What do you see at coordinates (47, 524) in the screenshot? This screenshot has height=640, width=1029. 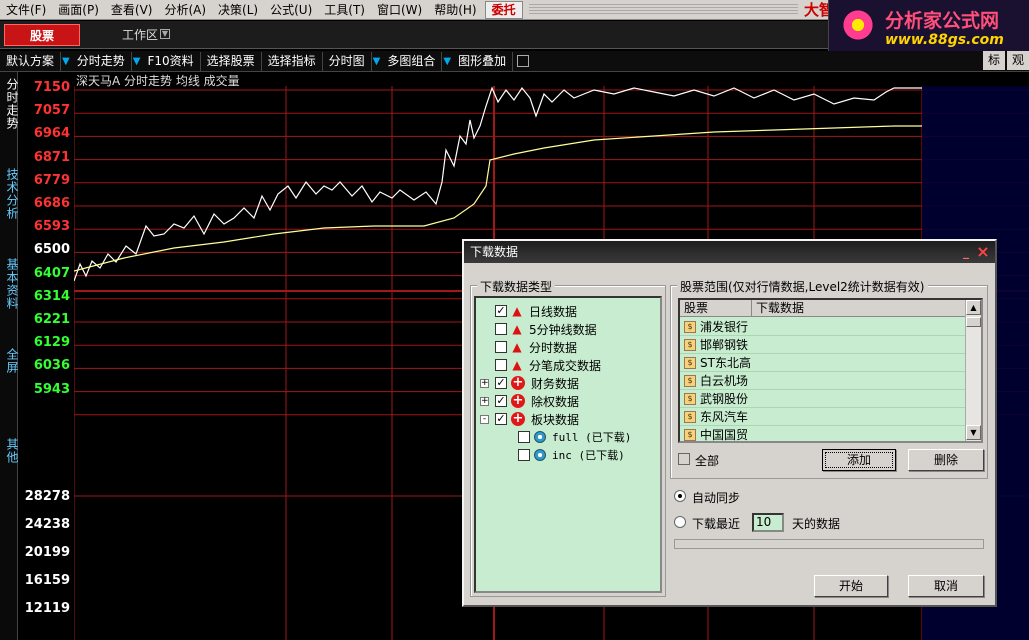 I see `volume-label: 24238` at bounding box center [47, 524].